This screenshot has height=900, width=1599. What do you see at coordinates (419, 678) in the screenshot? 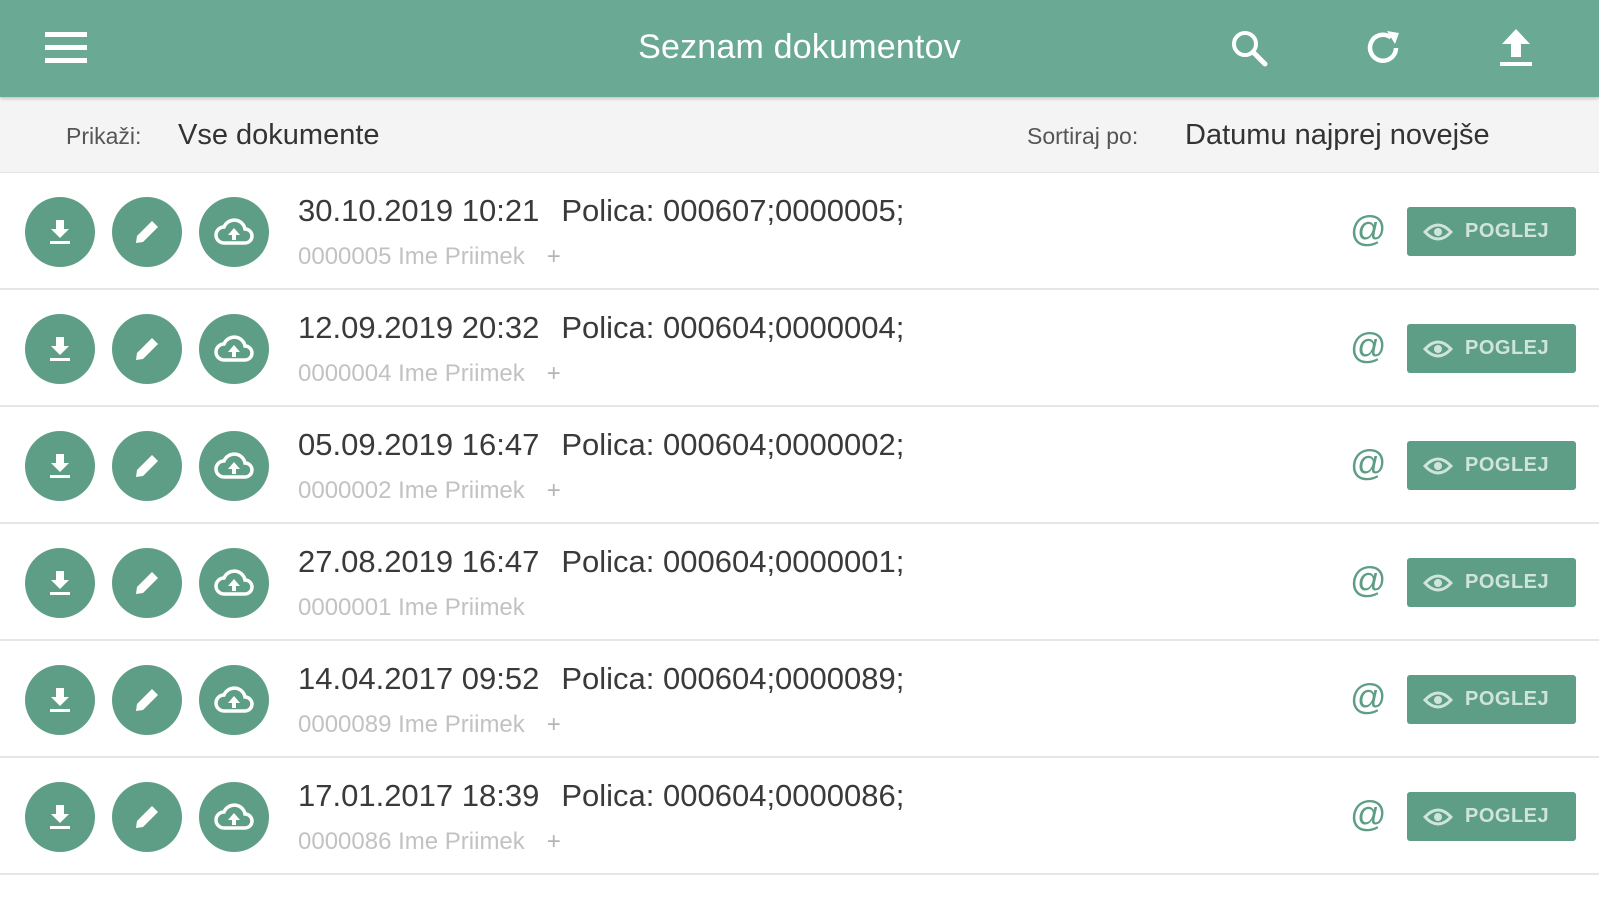
I see `document-datetime: 14.04.2017 09:52` at bounding box center [419, 678].